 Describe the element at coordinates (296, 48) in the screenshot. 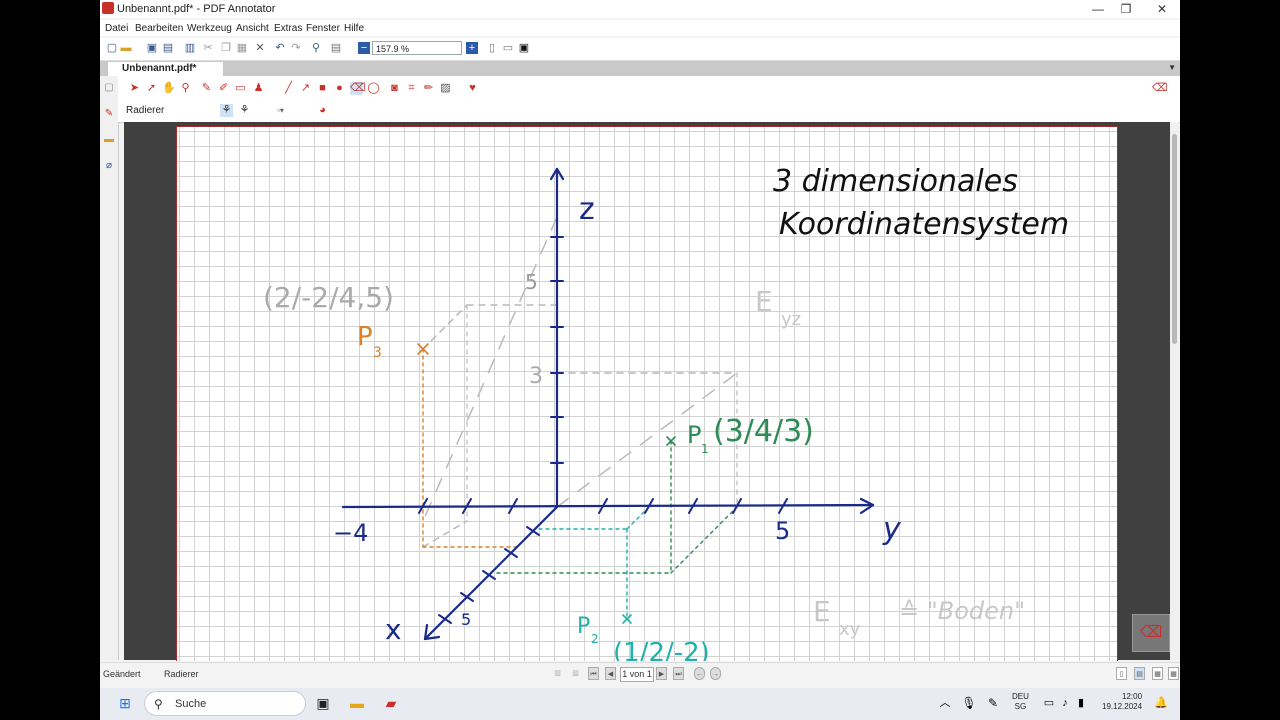

I see `redo-icon: ↷` at that location.